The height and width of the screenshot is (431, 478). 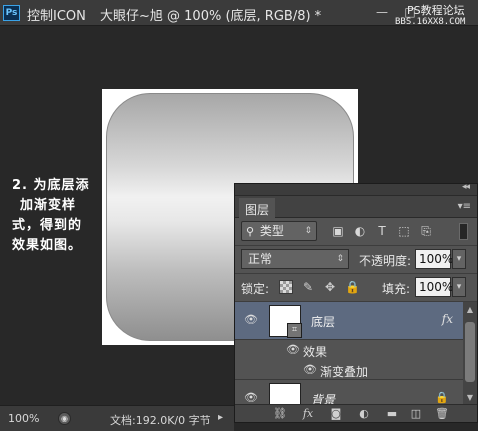 I want to click on status-bar: 100% ◉ 文档:192.0K/0 字节 ▸, so click(x=117, y=418).